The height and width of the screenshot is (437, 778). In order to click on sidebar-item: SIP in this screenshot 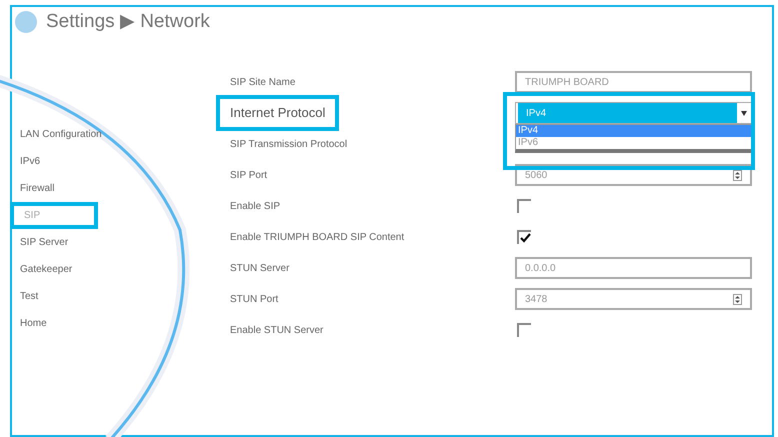, I will do `click(54, 215)`.